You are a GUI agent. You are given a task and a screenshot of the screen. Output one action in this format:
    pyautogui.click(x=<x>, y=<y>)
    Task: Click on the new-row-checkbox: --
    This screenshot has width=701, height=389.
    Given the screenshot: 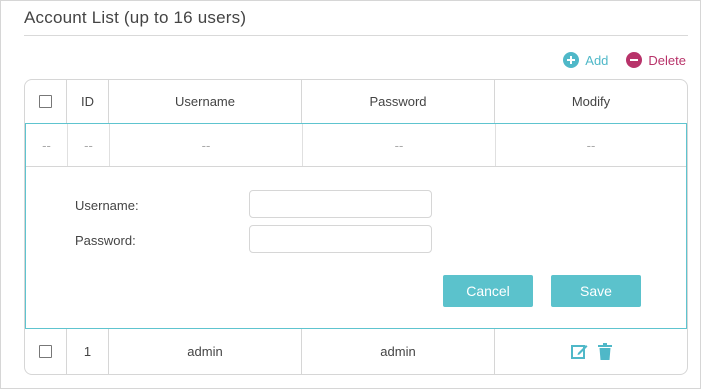 What is the action you would take?
    pyautogui.click(x=47, y=145)
    